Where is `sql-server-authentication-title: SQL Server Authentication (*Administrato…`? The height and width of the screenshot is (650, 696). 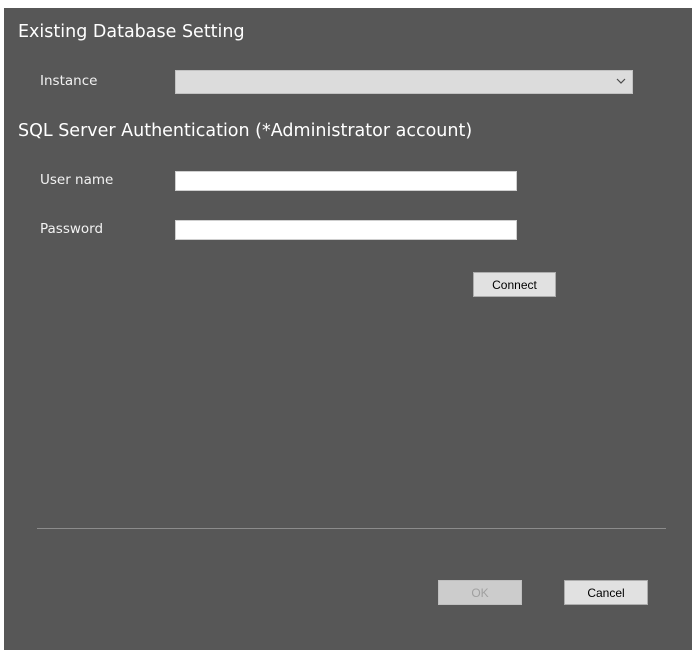
sql-server-authentication-title: SQL Server Authentication (*Administrato… is located at coordinates (245, 131).